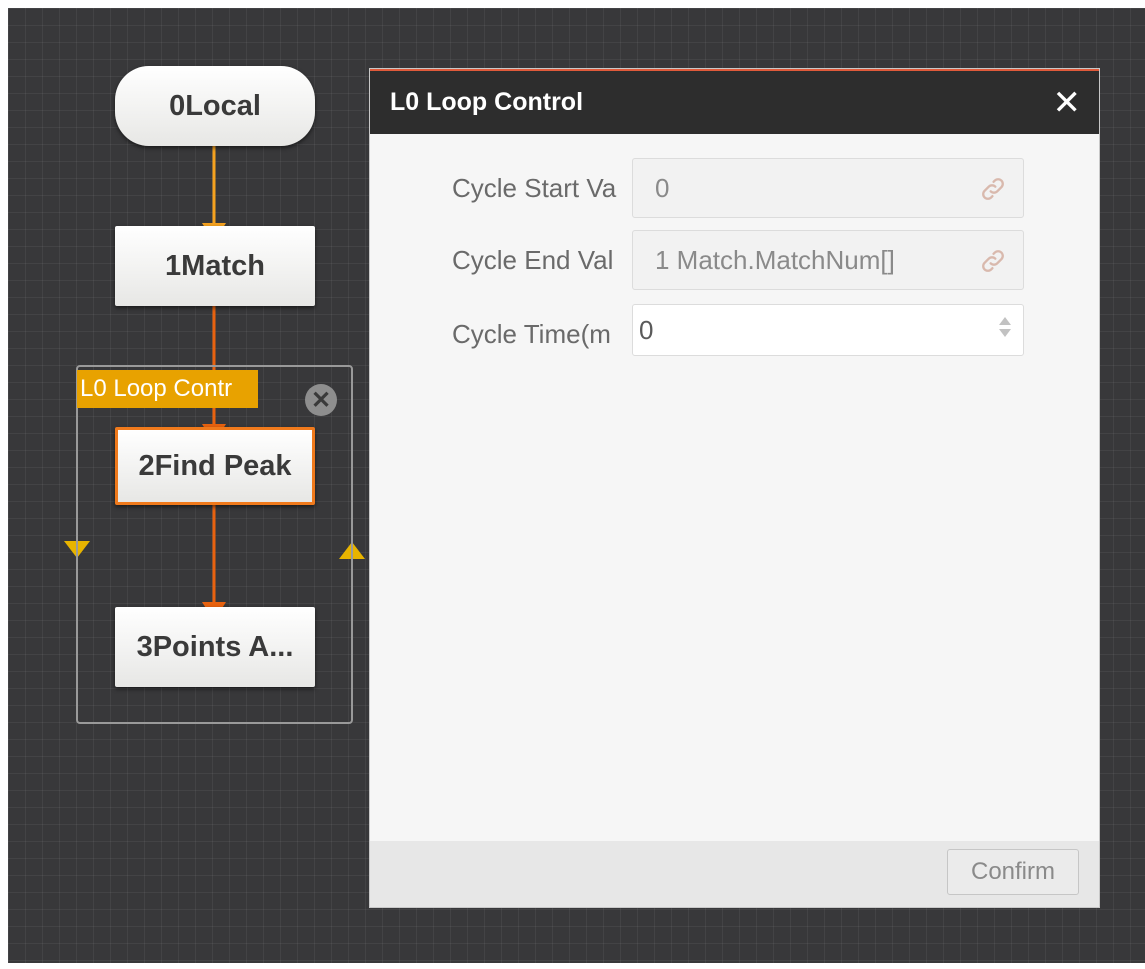 This screenshot has height=969, width=1145. I want to click on loop-close-icon: ✕, so click(321, 400).